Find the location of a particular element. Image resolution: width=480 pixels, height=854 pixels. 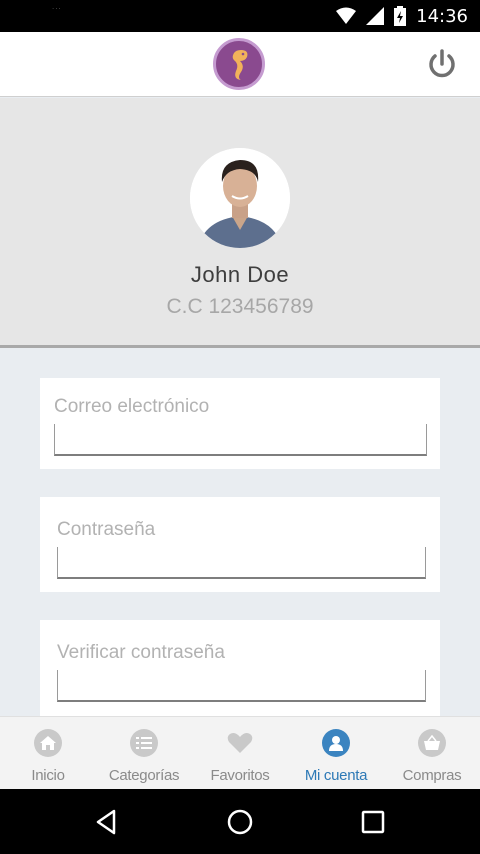

system-navigation-bar is located at coordinates (240, 821).